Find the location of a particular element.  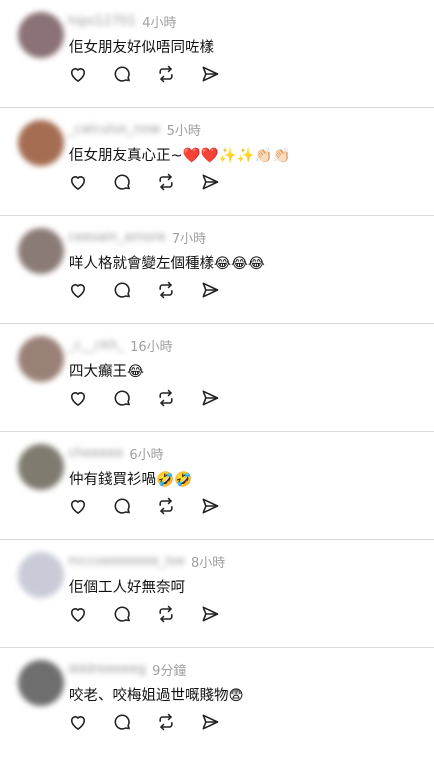

timestamp: 5小時 is located at coordinates (183, 131).